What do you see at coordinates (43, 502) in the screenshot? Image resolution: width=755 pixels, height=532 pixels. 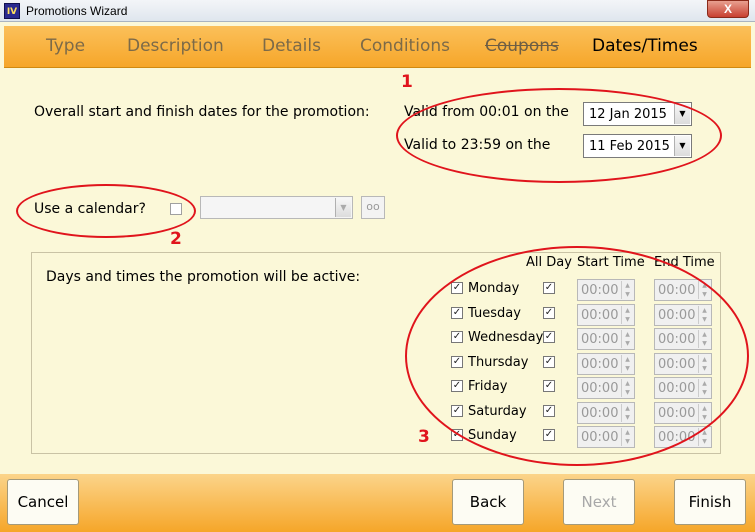 I see `cancel-button: Cancel` at bounding box center [43, 502].